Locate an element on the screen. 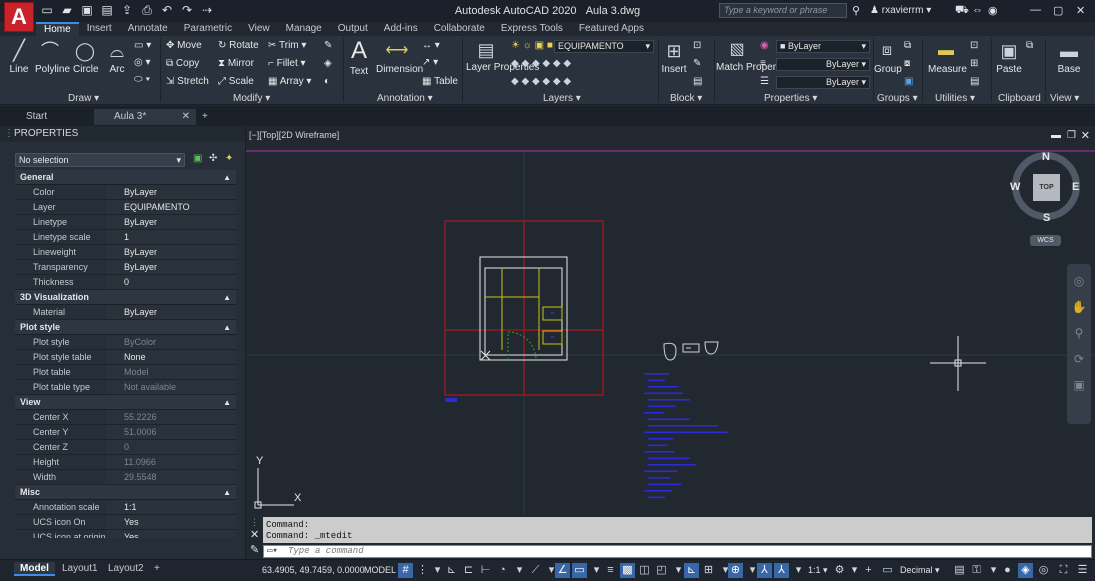 The image size is (1095, 581). compass-east: E is located at coordinates (1075, 187).